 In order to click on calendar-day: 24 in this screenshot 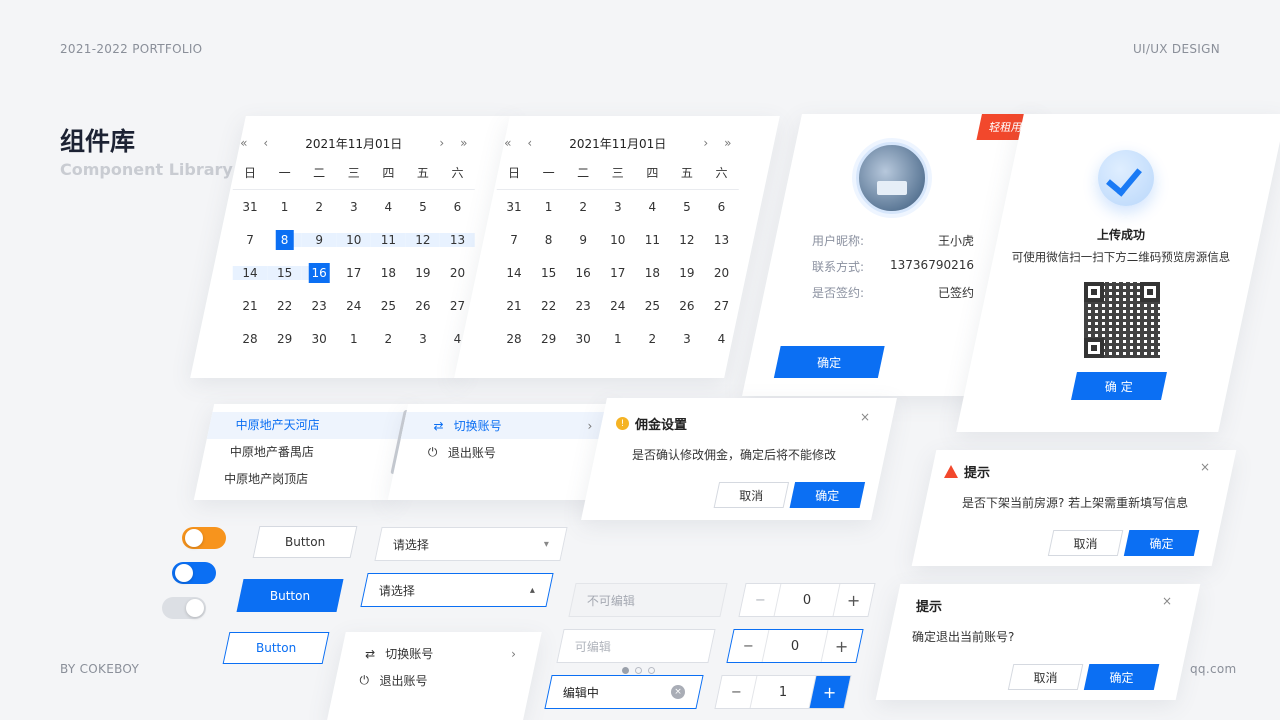, I will do `click(617, 306)`.